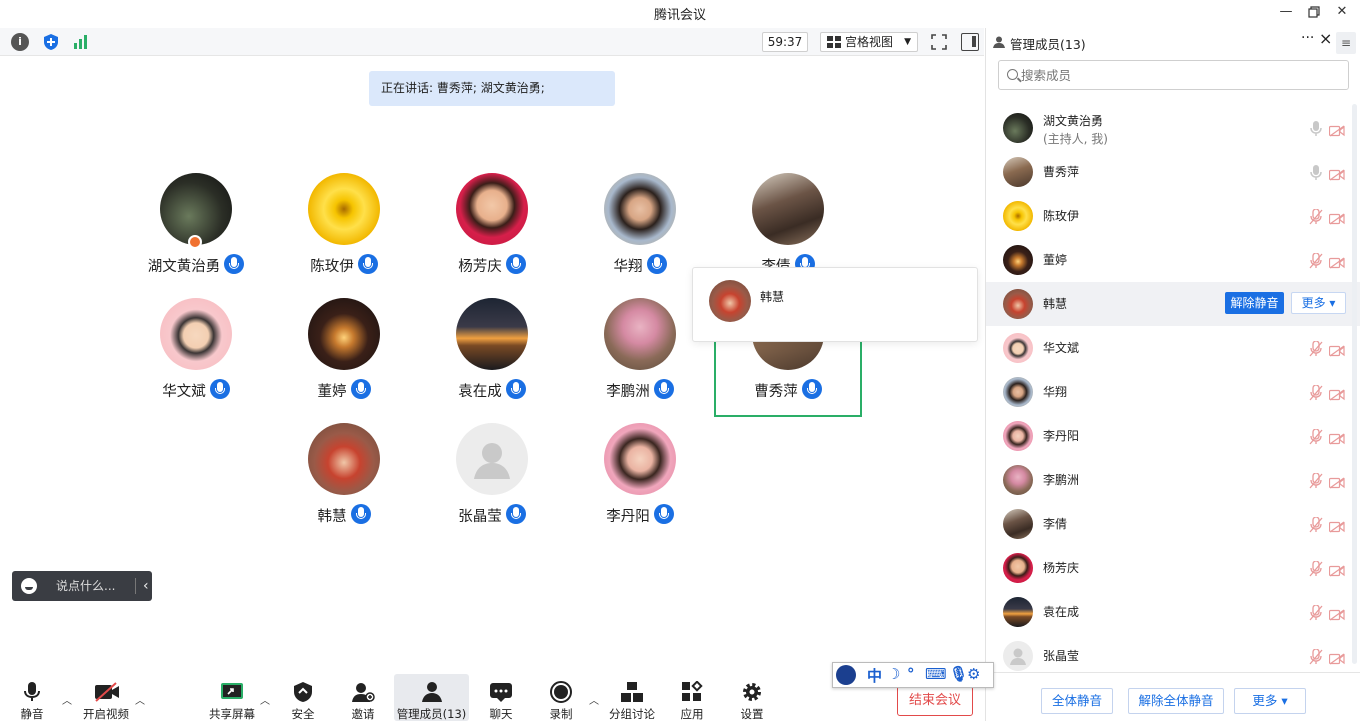  Describe the element at coordinates (344, 483) in the screenshot. I see `participant-tile: 韩慧` at that location.